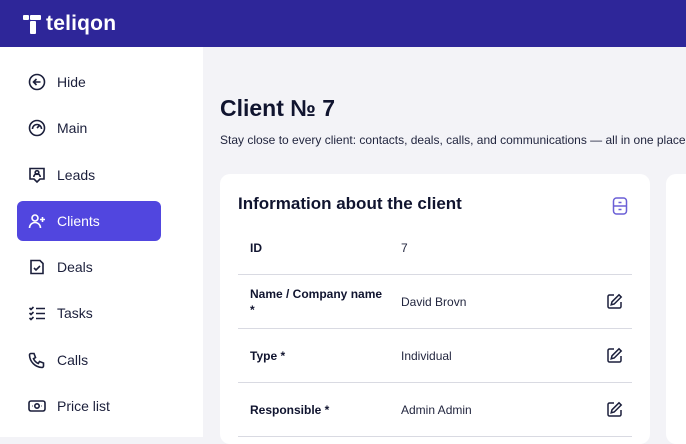 Image resolution: width=686 pixels, height=444 pixels. What do you see at coordinates (37, 360) in the screenshot?
I see `phone-icon` at bounding box center [37, 360].